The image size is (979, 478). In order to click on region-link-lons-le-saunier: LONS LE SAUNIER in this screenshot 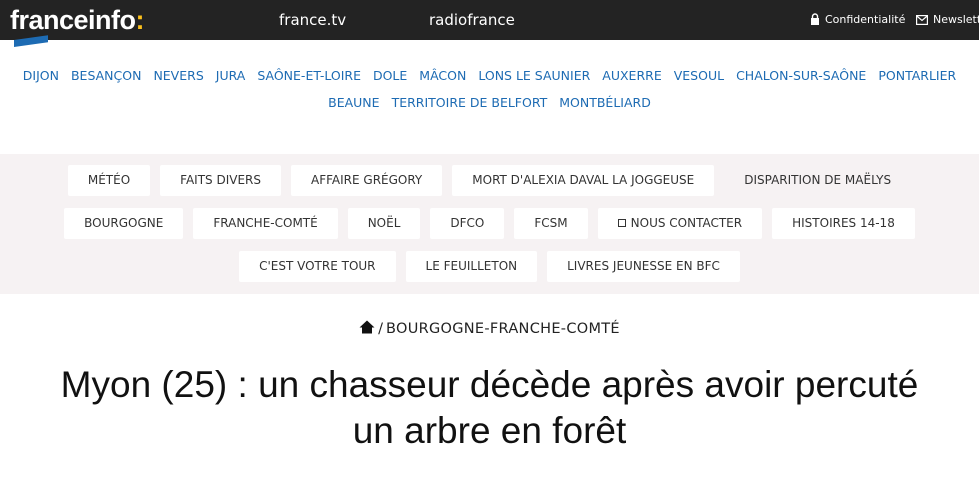, I will do `click(534, 75)`.